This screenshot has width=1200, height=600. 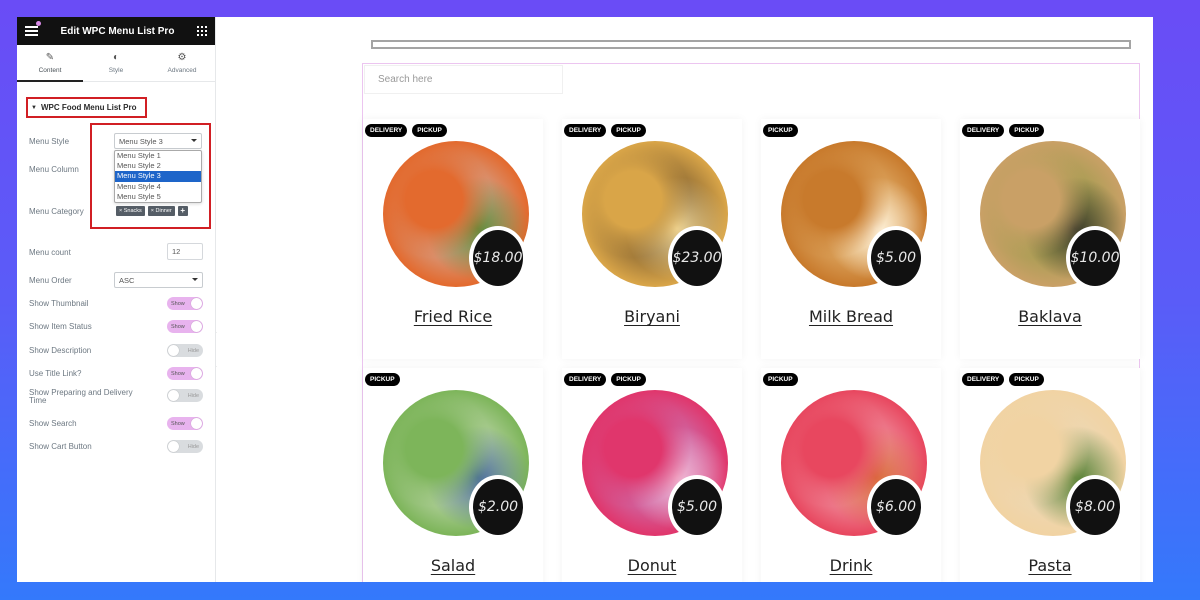 I want to click on hamburger-menu-icon, so click(x=31, y=31).